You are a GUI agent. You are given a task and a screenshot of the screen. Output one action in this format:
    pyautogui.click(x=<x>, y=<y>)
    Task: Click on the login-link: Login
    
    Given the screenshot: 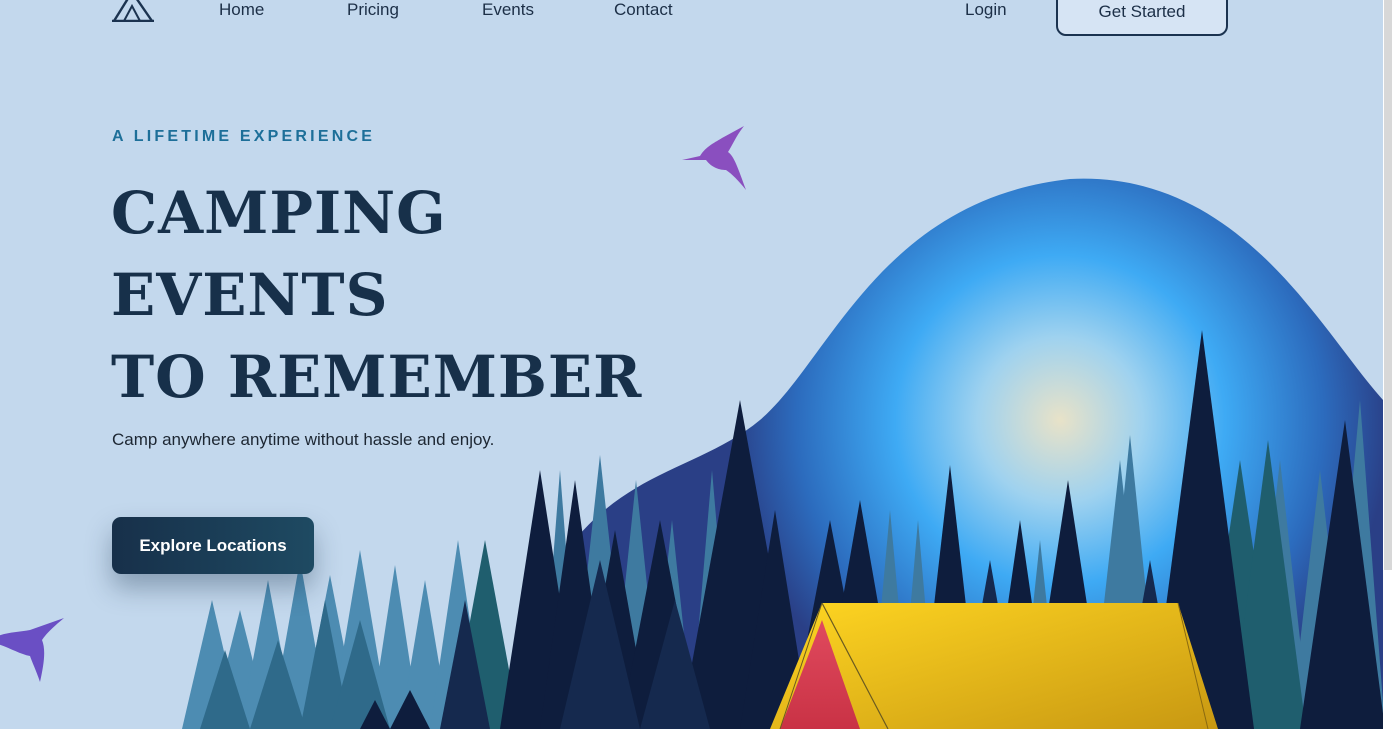 What is the action you would take?
    pyautogui.click(x=986, y=10)
    